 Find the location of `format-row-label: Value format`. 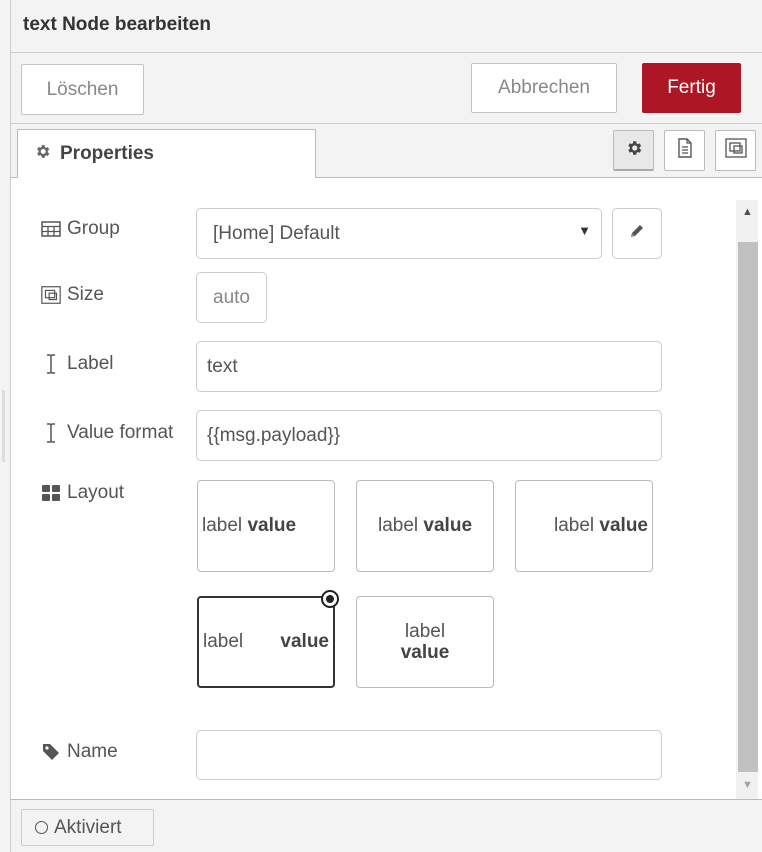

format-row-label: Value format is located at coordinates (106, 433).